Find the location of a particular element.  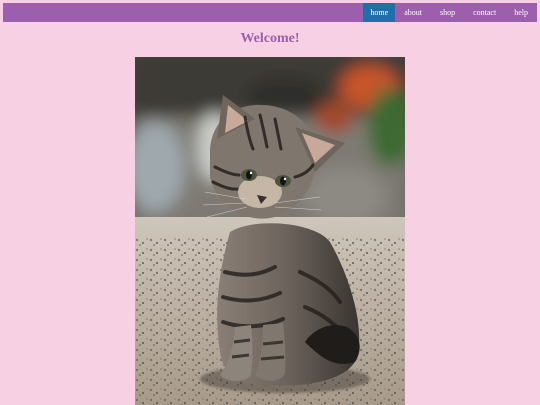

nav-item-contact: contact is located at coordinates (484, 12).